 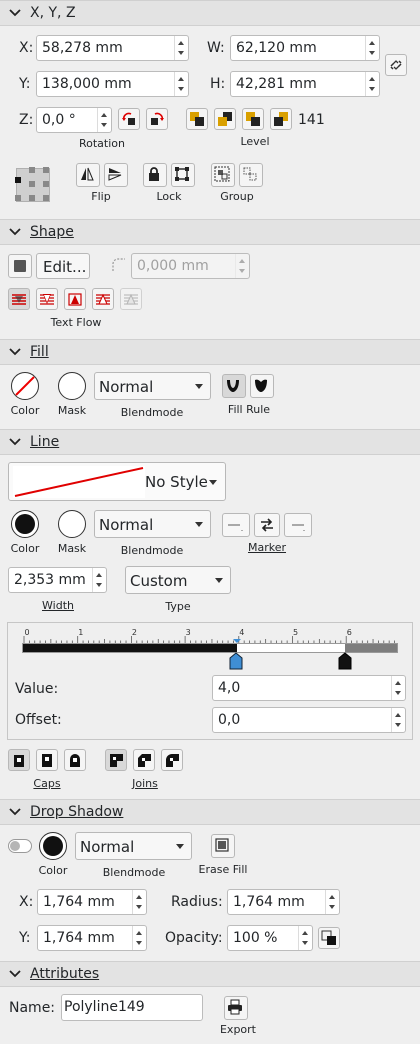 I want to click on shadow-color-label: Color, so click(x=53, y=870).